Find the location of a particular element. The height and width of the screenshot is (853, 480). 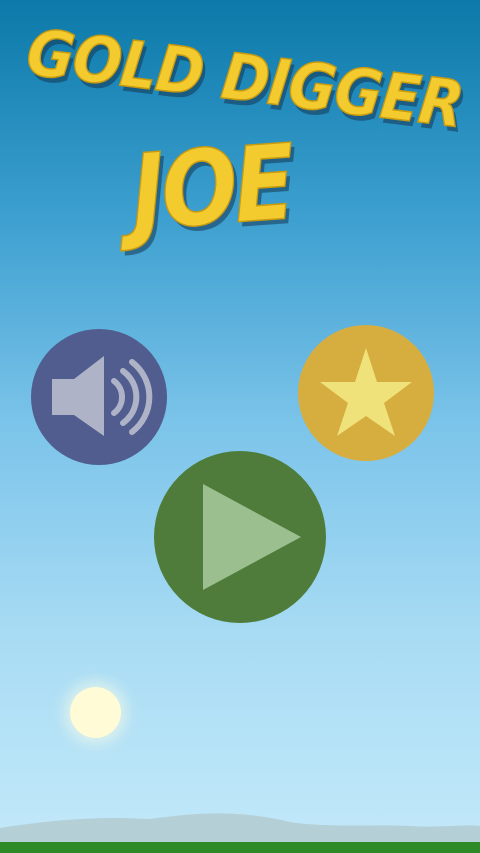

ground-strip is located at coordinates (240, 847).